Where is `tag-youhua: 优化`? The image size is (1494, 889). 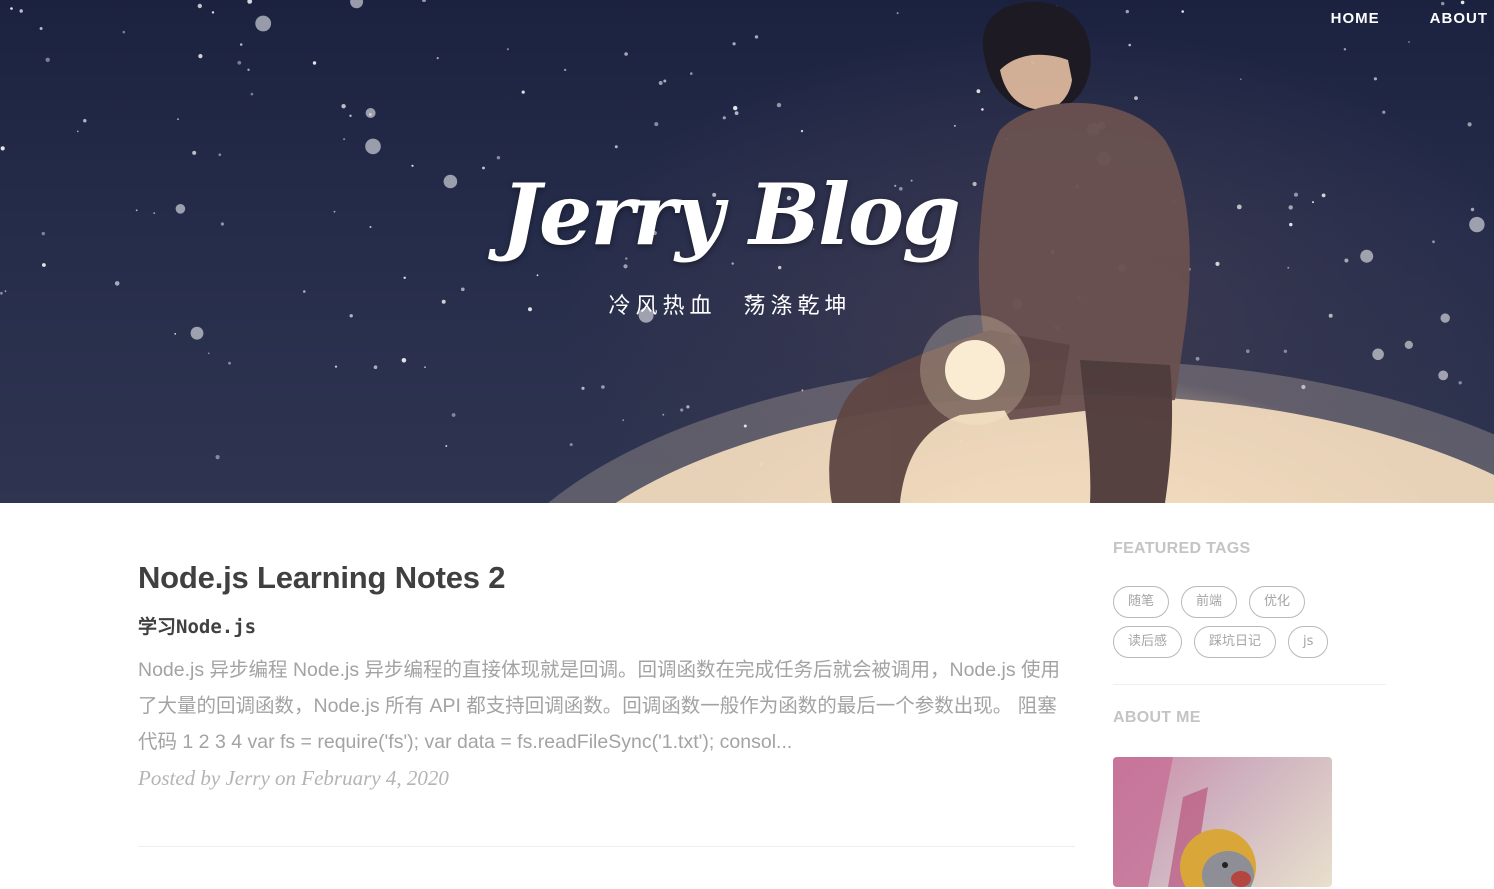
tag-youhua: 优化 is located at coordinates (1277, 602).